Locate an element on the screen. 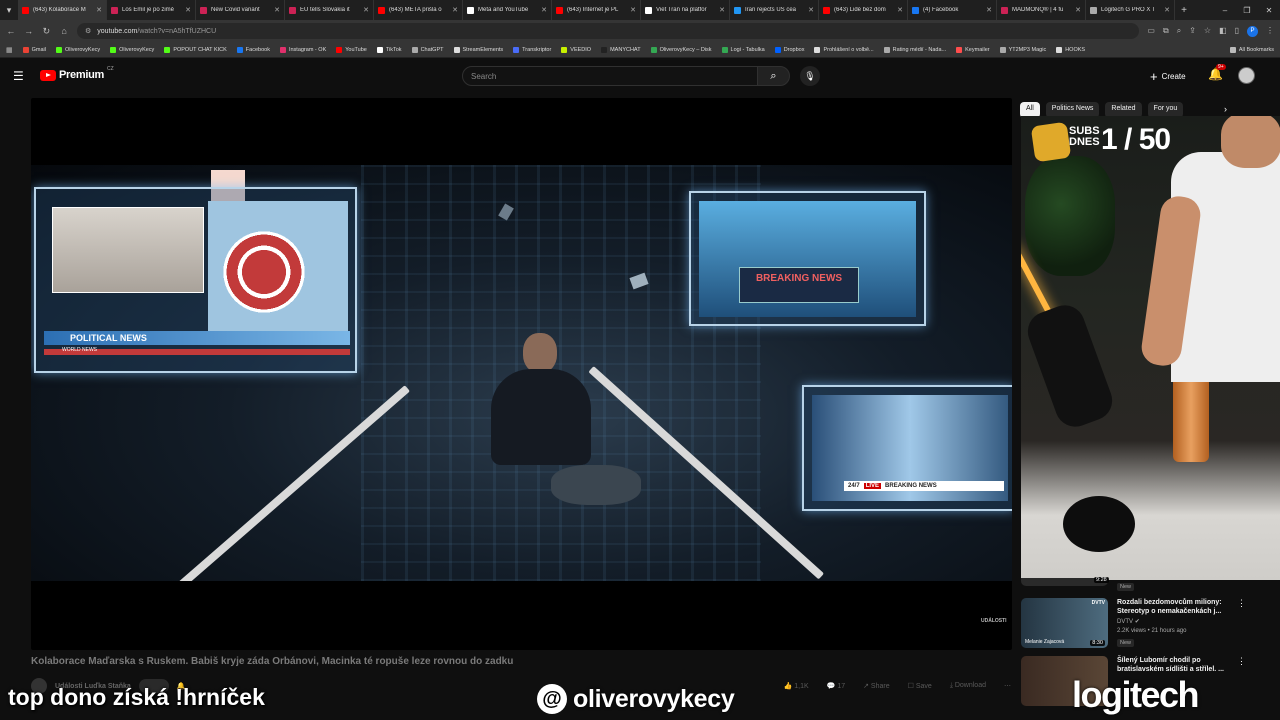 This screenshot has width=1280, height=720. more-actions-button: ⋯ is located at coordinates (1007, 686).